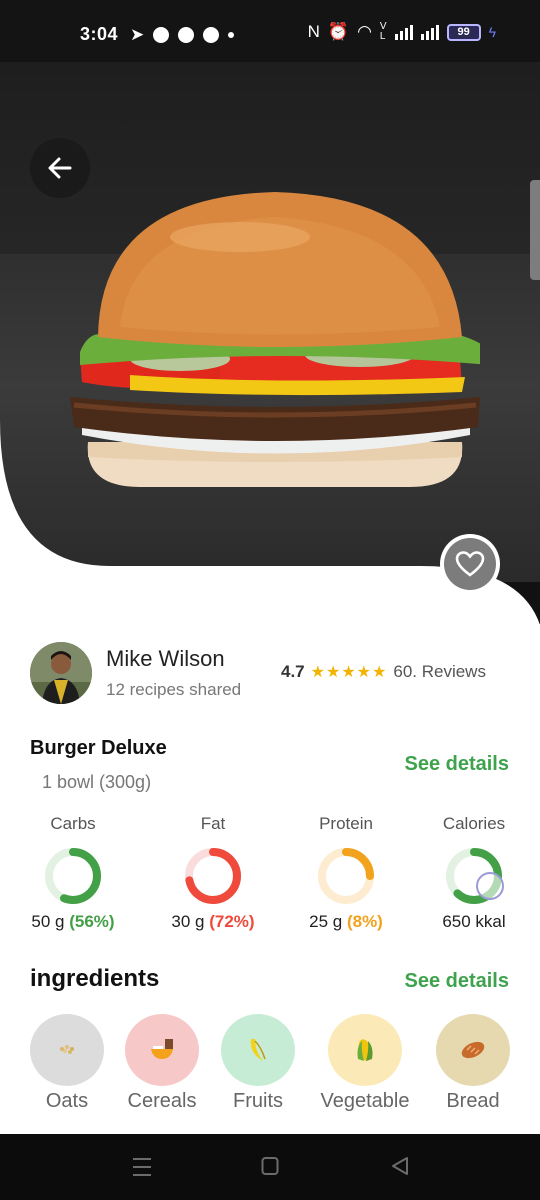 Image resolution: width=540 pixels, height=1200 pixels. Describe the element at coordinates (232, 921) in the screenshot. I see `nutrition-percent: (72%)` at that location.